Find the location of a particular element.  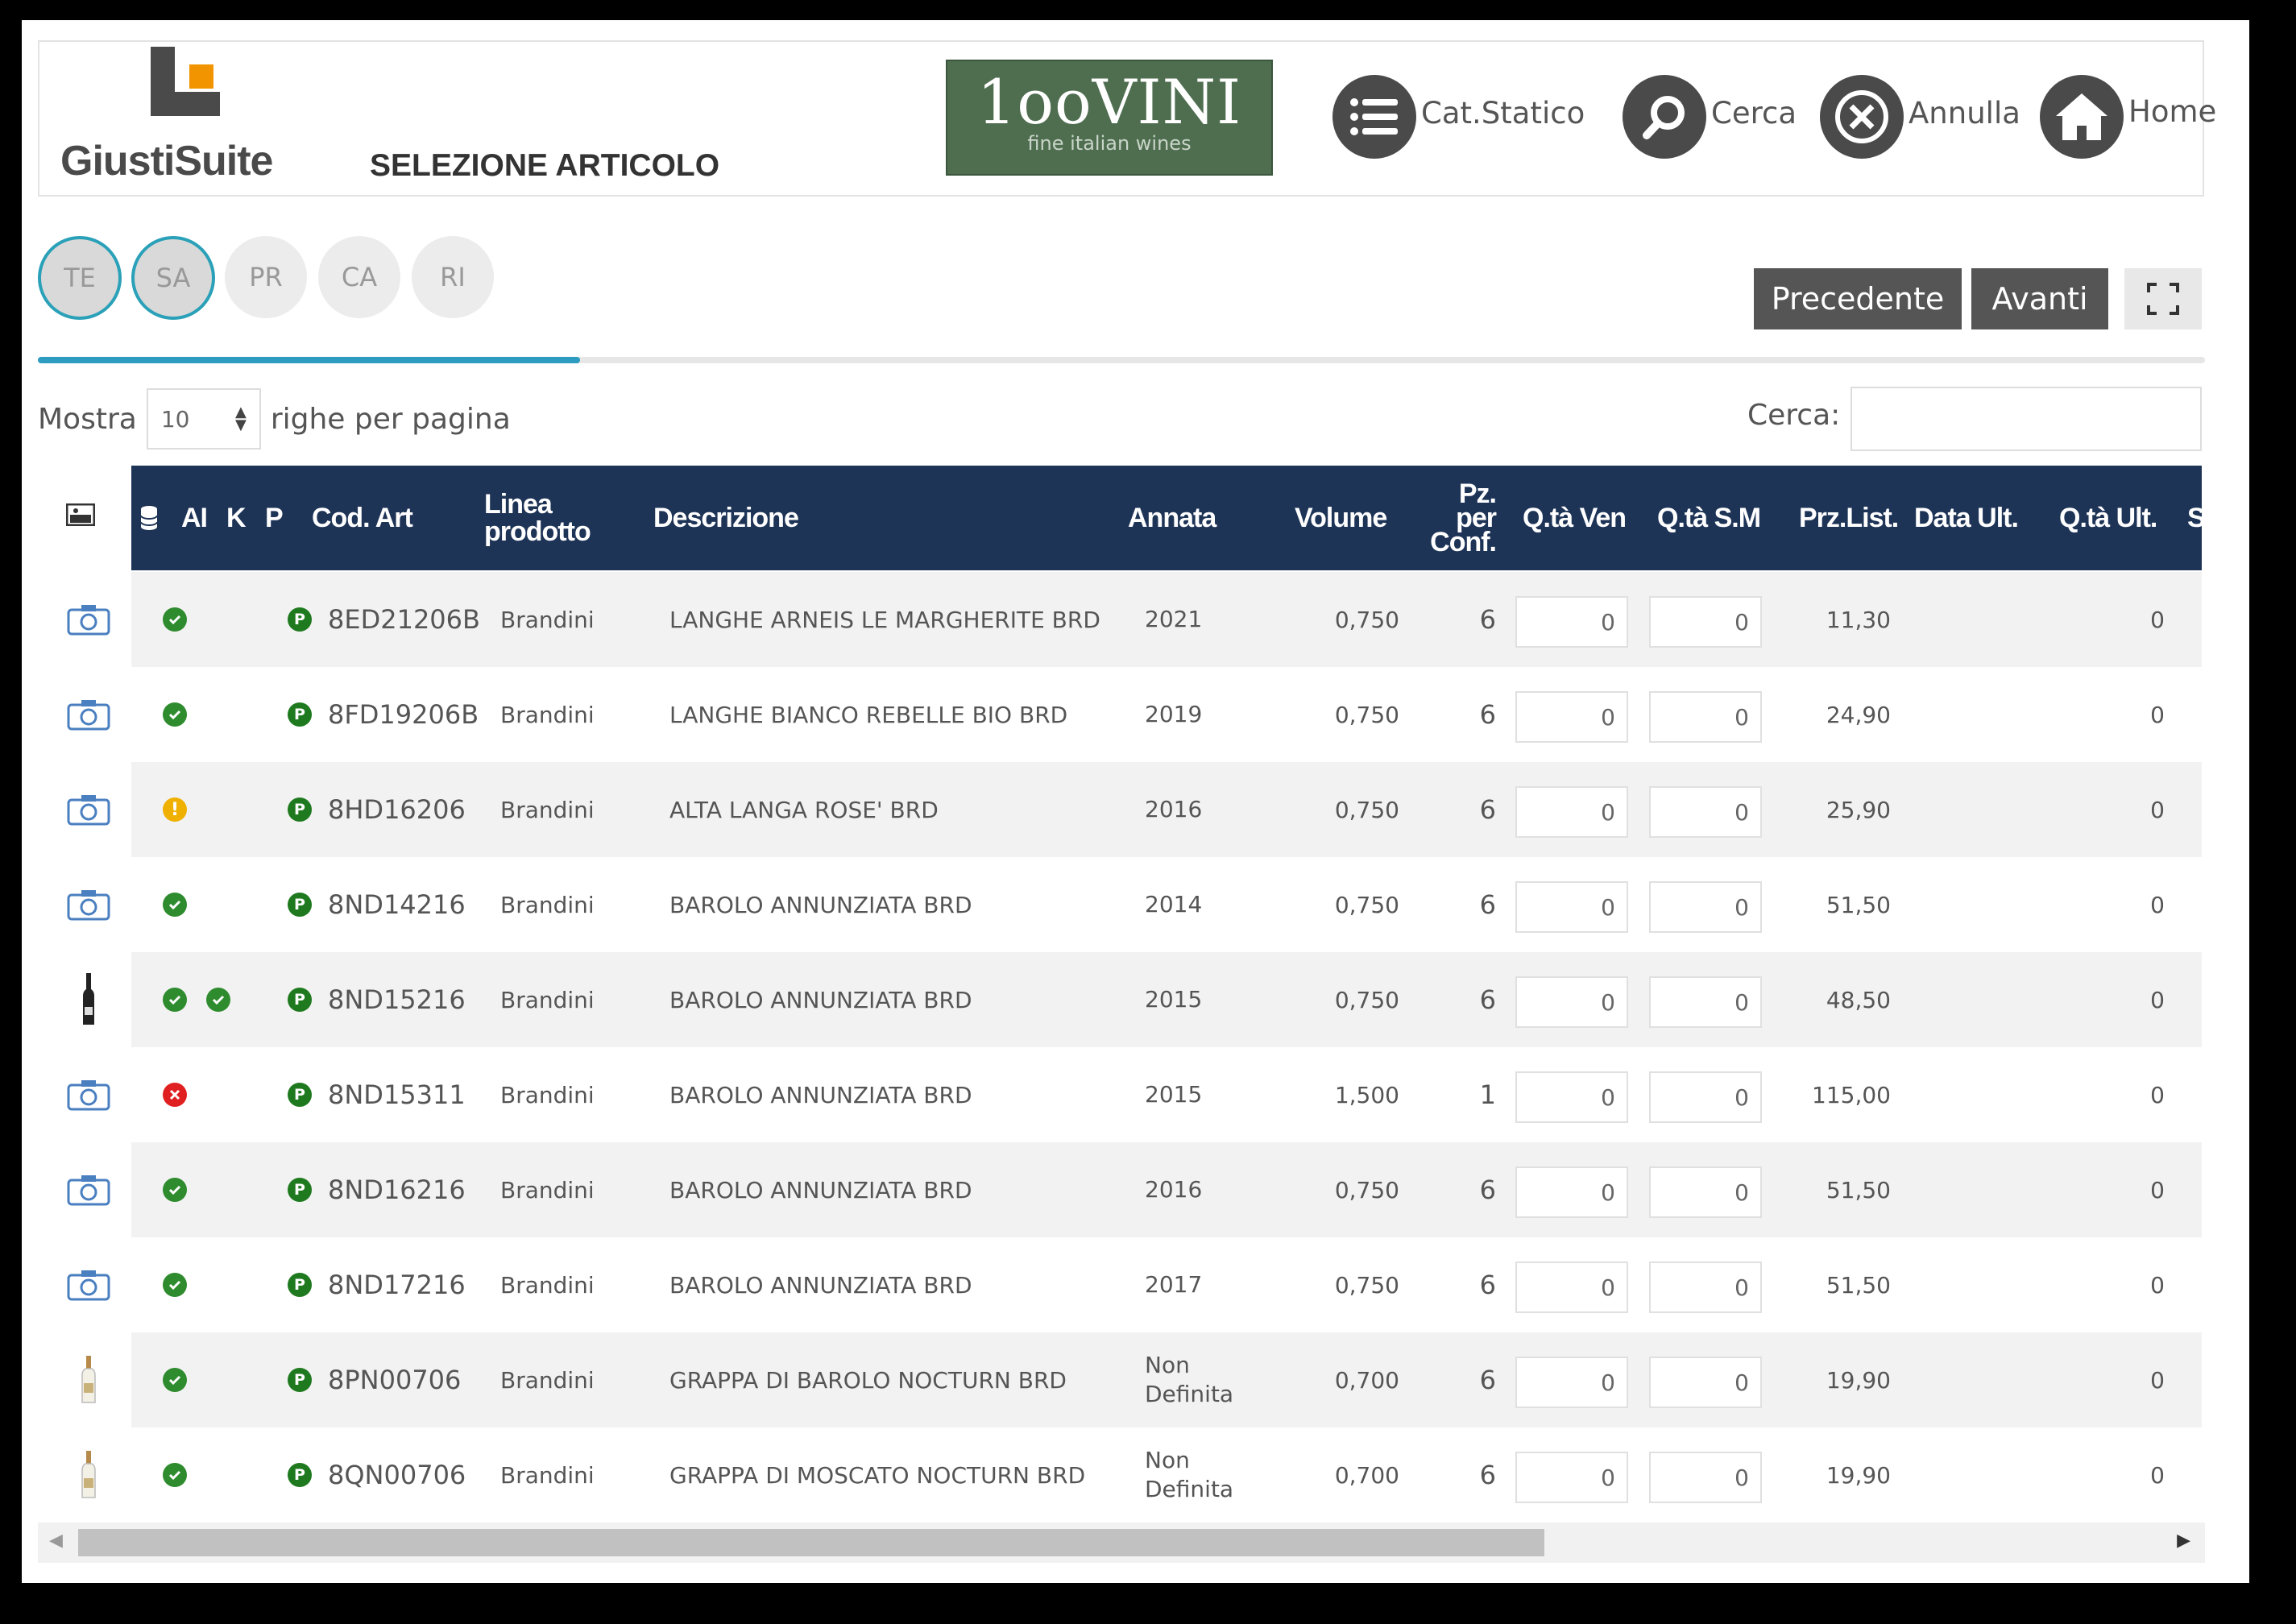

annulla-button: Annulla is located at coordinates (1920, 116).